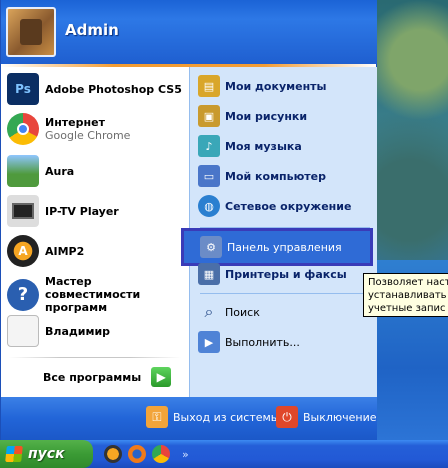  I want to click on program-aimp2: A AIMP2, so click(96, 251).